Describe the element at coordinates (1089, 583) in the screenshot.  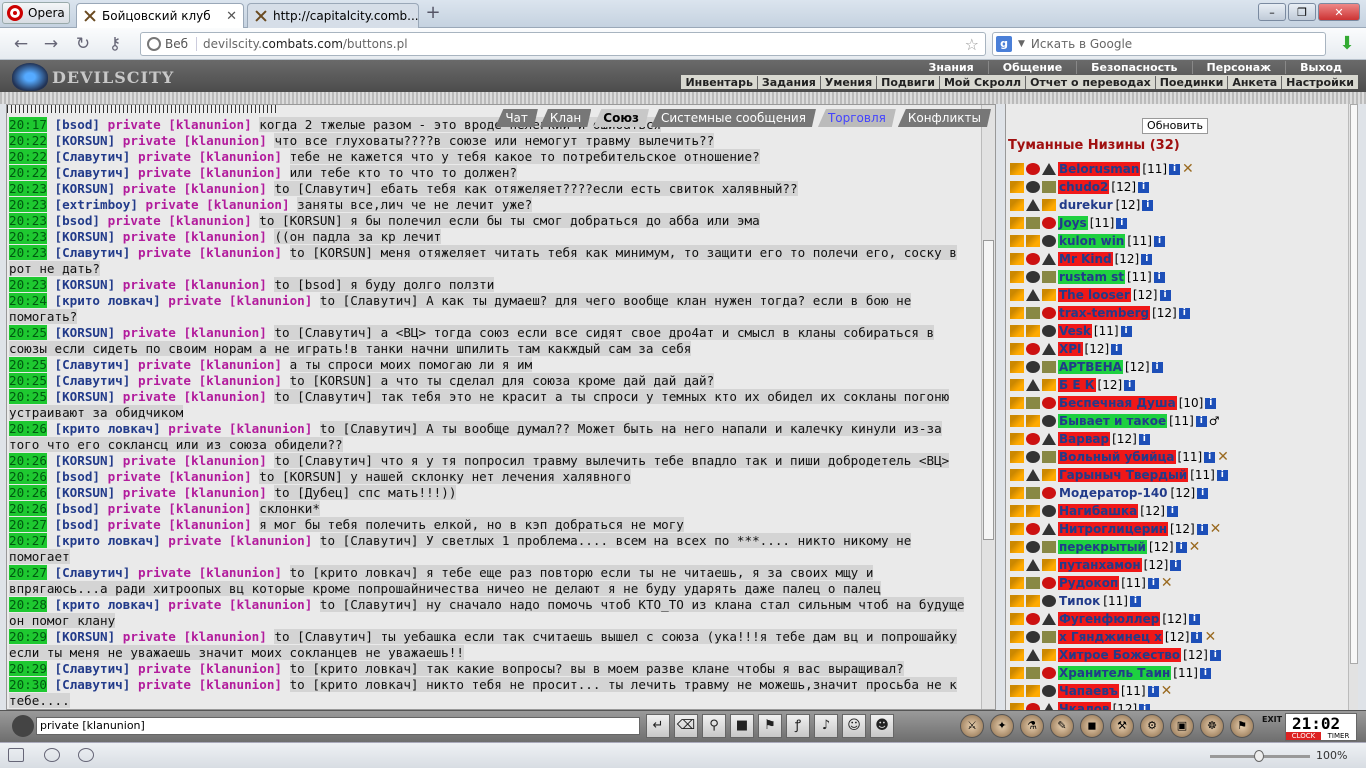
I see `user-name: Рудокоп` at that location.